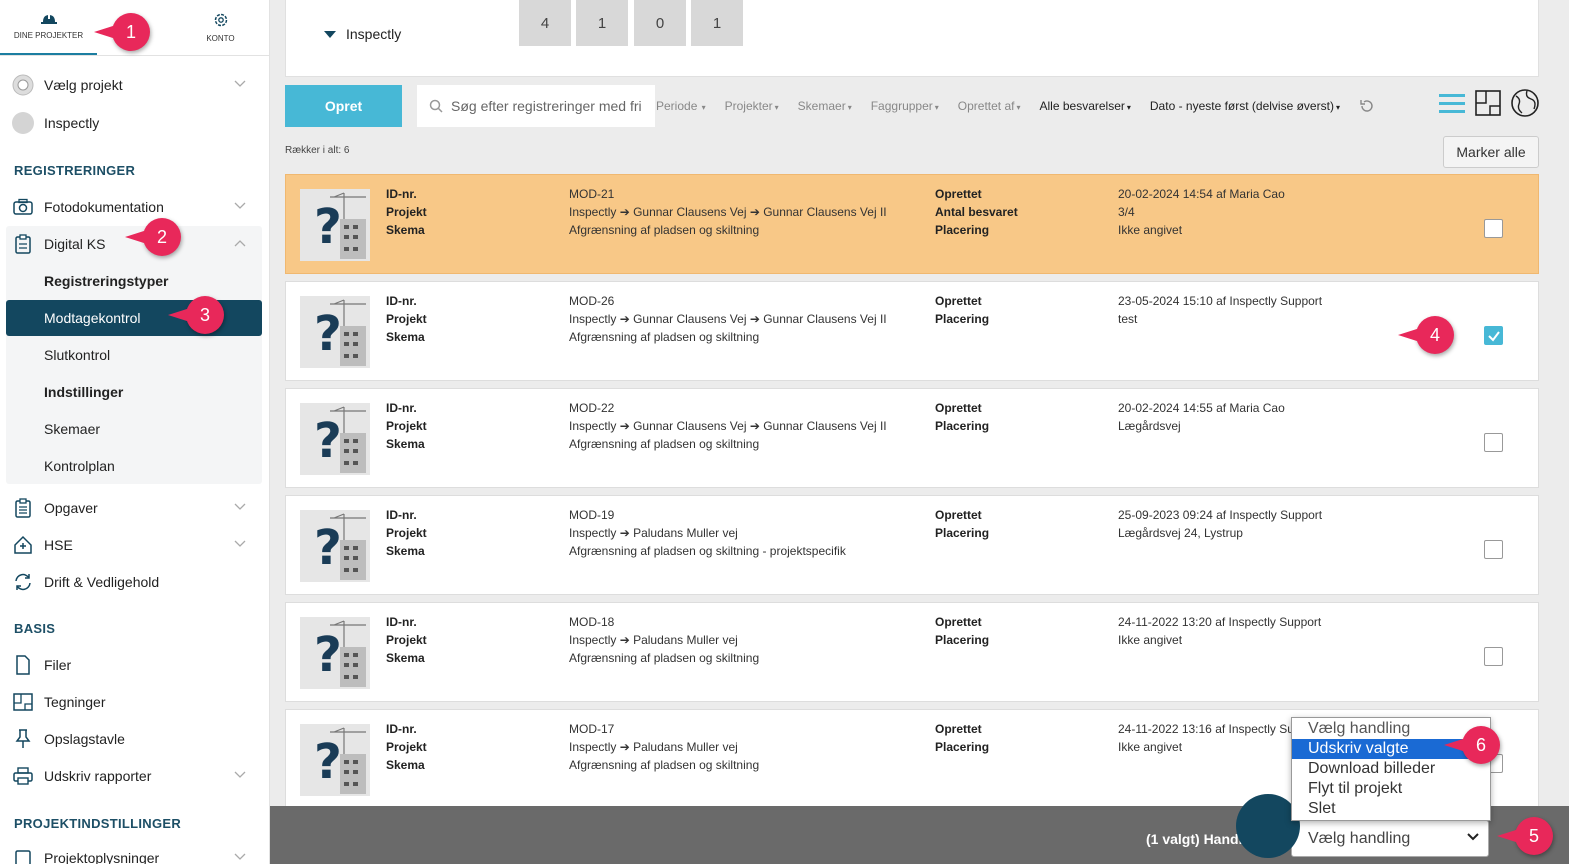  Describe the element at coordinates (317, 150) in the screenshot. I see `row-count: Rækker i alt: 6` at that location.